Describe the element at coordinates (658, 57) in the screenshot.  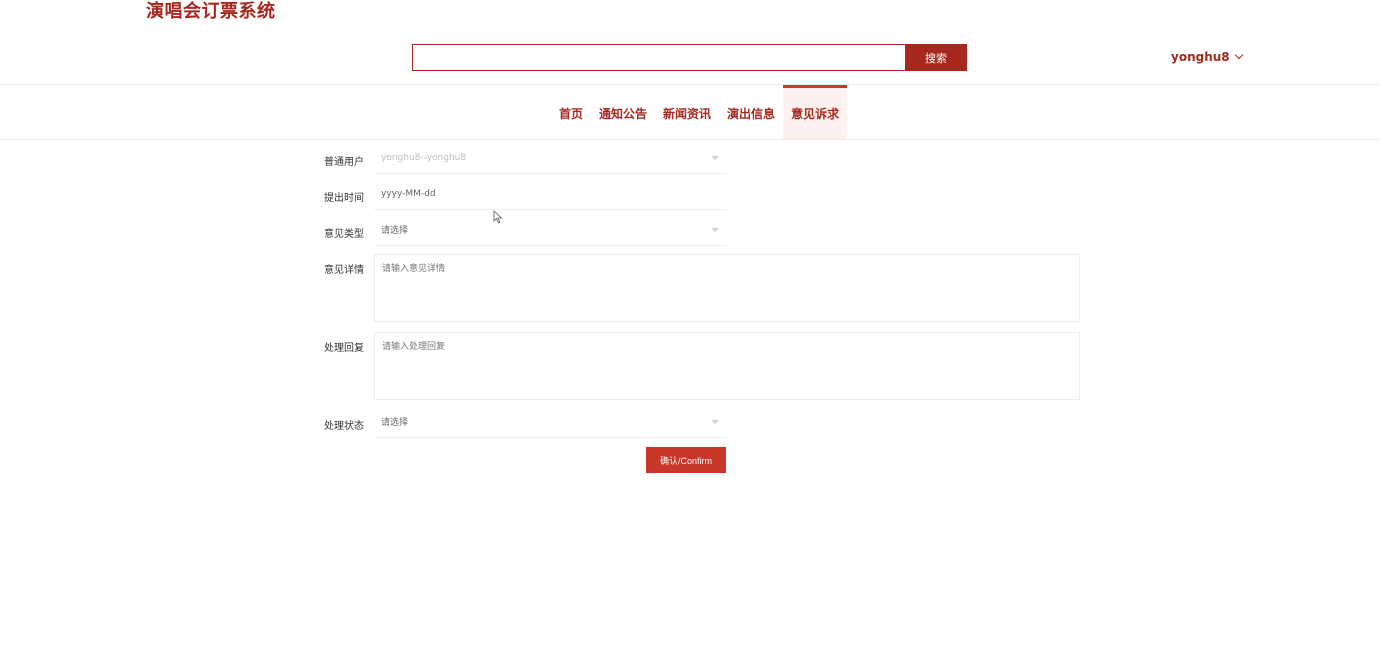
I see `search-input` at that location.